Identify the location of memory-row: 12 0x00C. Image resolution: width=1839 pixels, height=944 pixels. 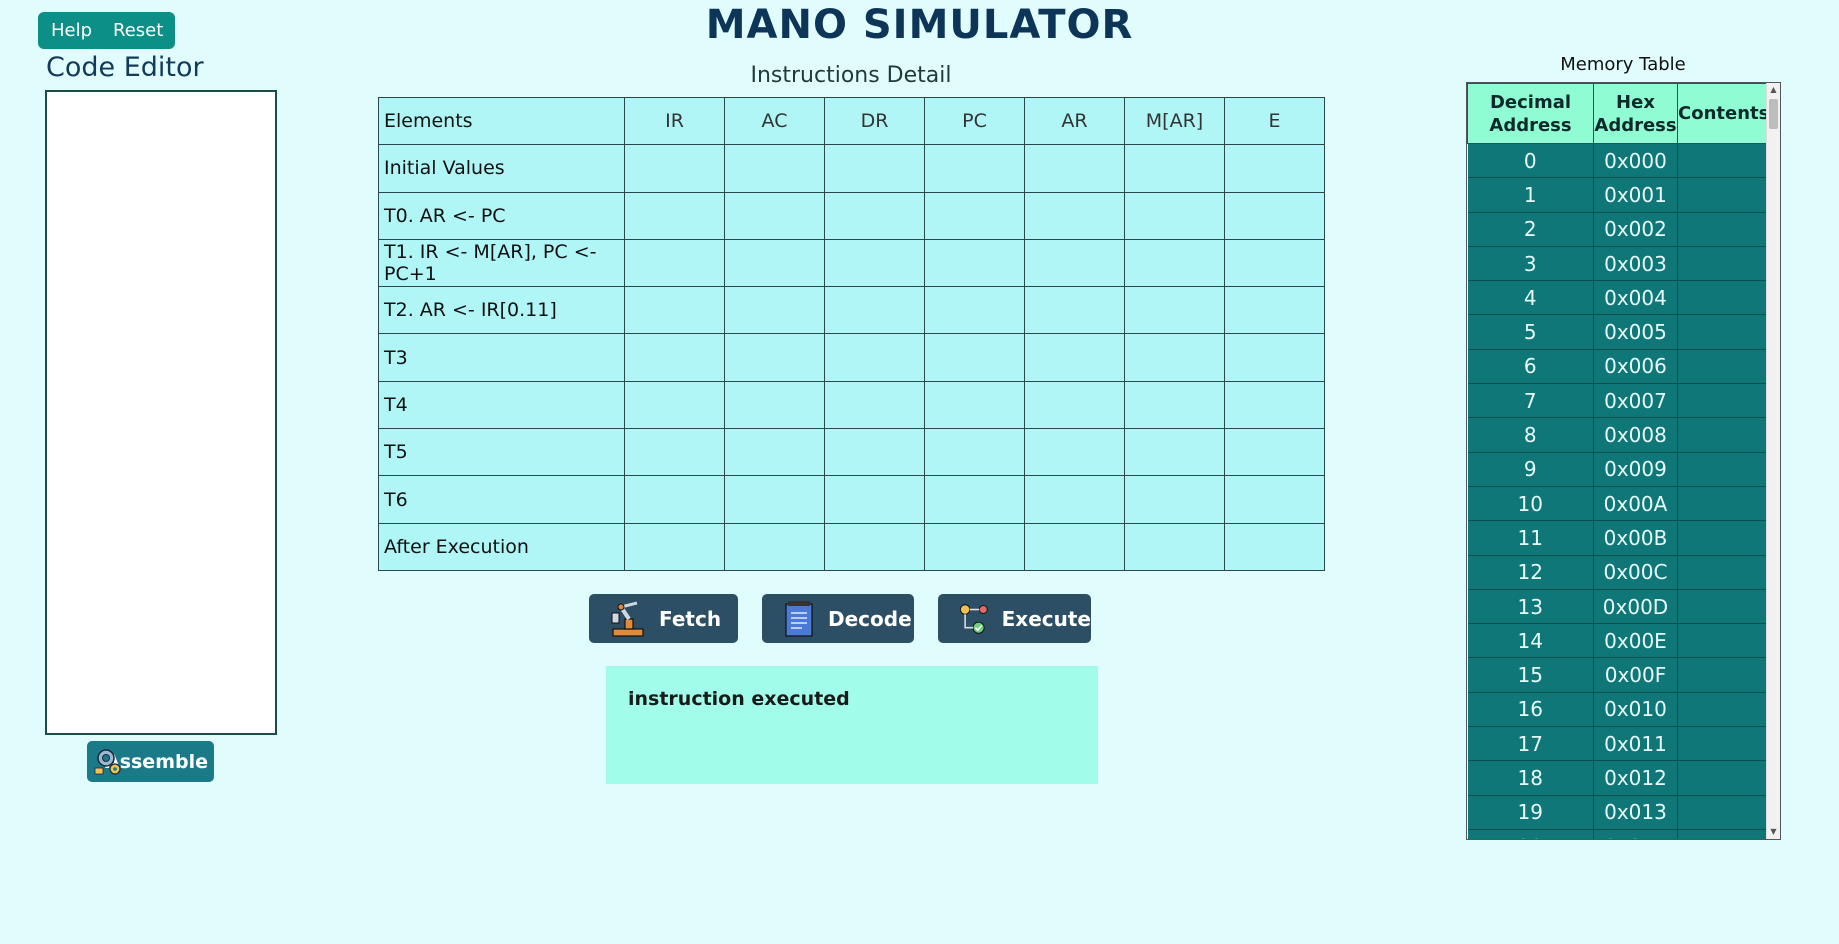
(1619, 572).